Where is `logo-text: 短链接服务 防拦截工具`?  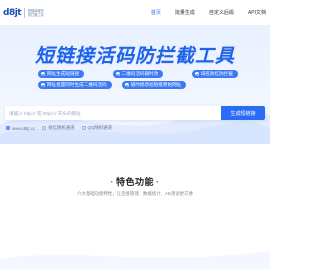
logo-text: 短链接服务 防拦截工具 is located at coordinates (37, 13).